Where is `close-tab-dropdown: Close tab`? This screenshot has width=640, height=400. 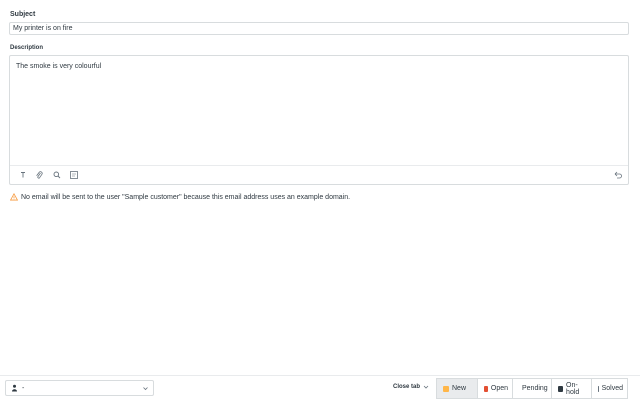 close-tab-dropdown: Close tab is located at coordinates (411, 387).